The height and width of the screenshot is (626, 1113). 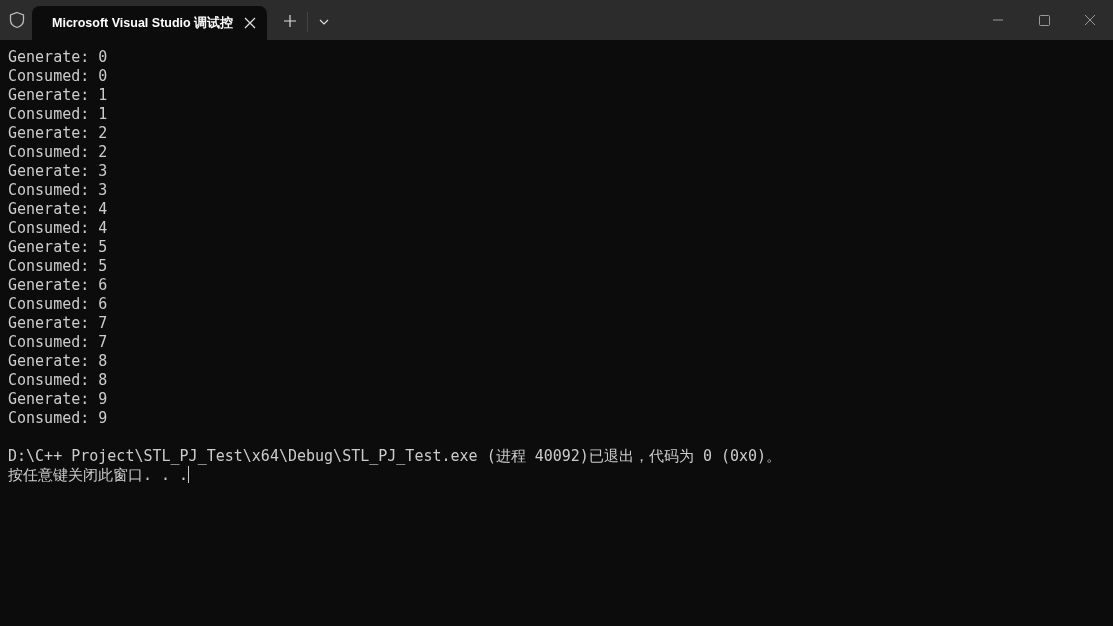 I want to click on shield-icon, so click(x=17, y=20).